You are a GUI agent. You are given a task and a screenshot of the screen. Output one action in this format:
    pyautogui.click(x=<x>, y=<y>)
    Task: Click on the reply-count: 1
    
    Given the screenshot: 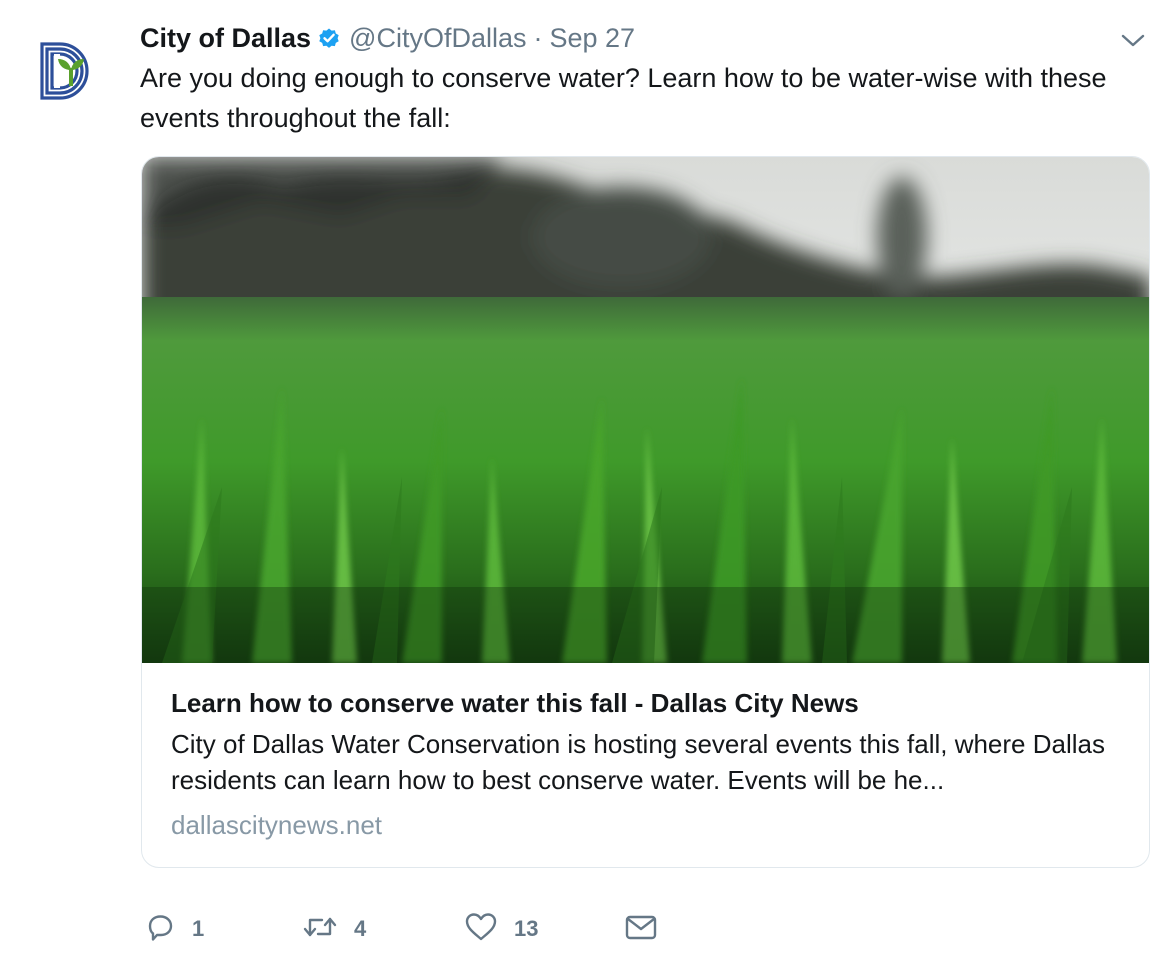 What is the action you would take?
    pyautogui.click(x=198, y=928)
    